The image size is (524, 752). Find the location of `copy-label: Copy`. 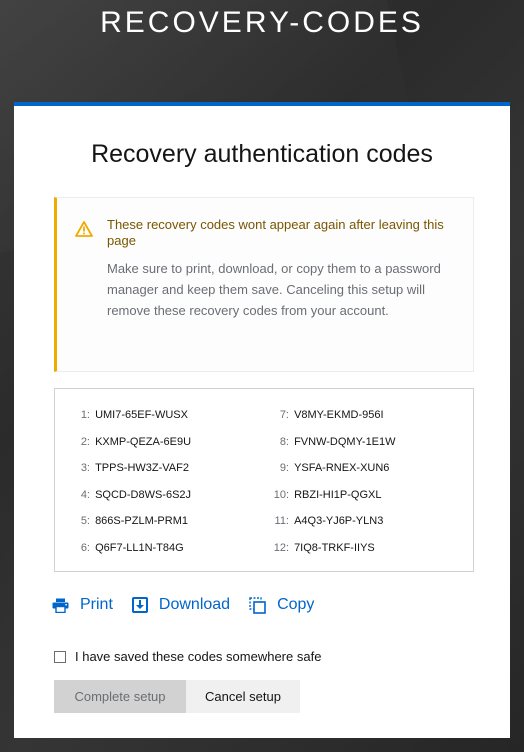

copy-label: Copy is located at coordinates (296, 604).